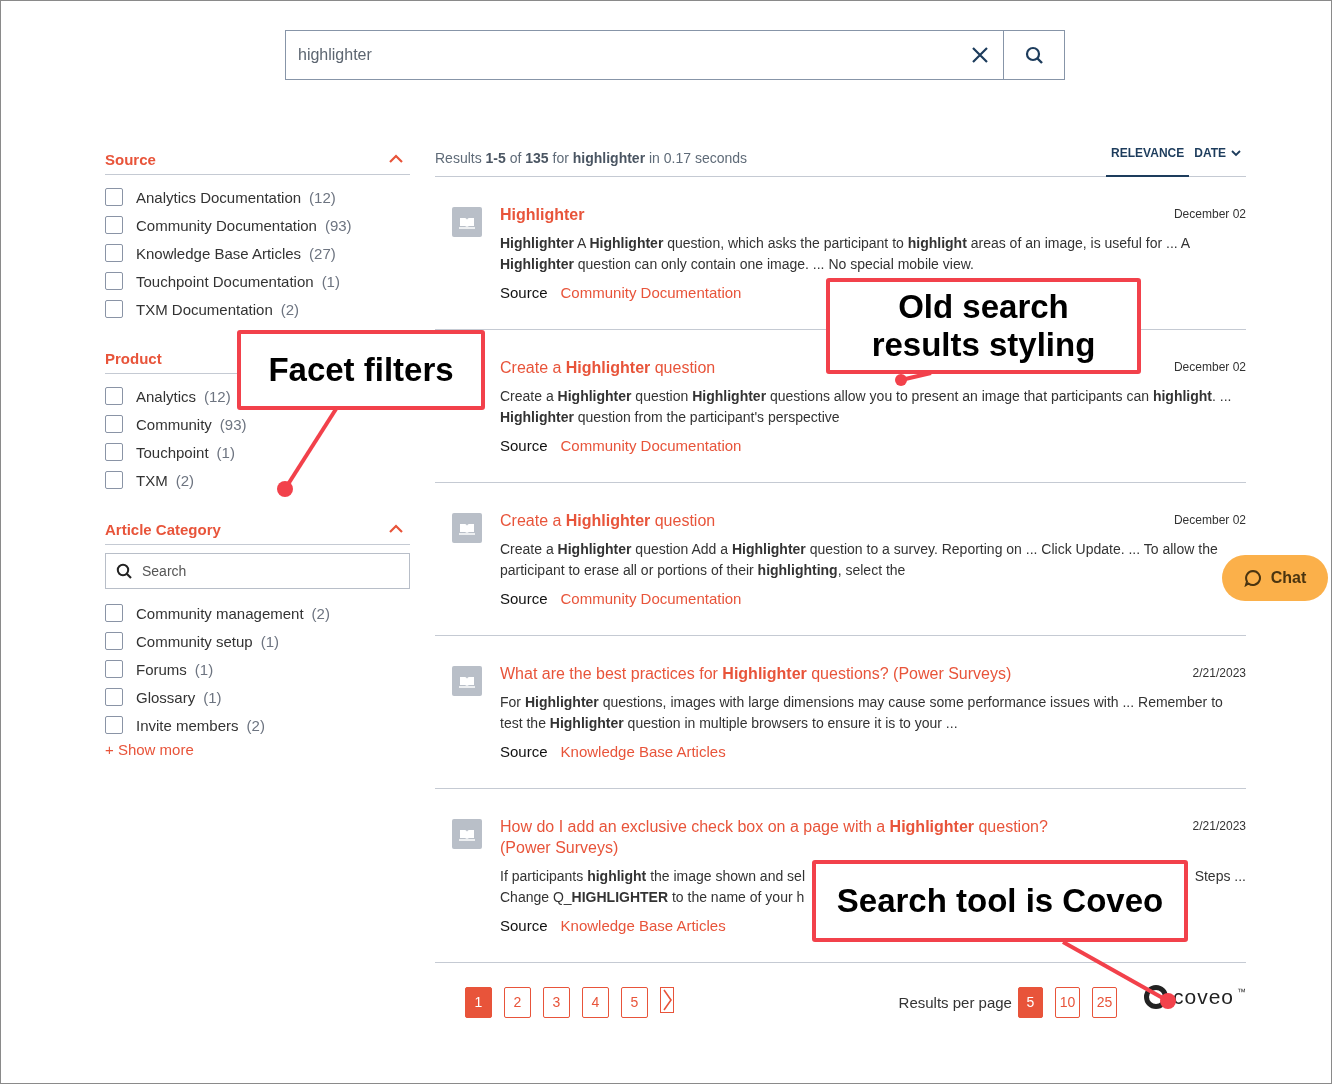 This screenshot has height=1084, width=1332. What do you see at coordinates (152, 480) in the screenshot?
I see `facet-label: TXM` at bounding box center [152, 480].